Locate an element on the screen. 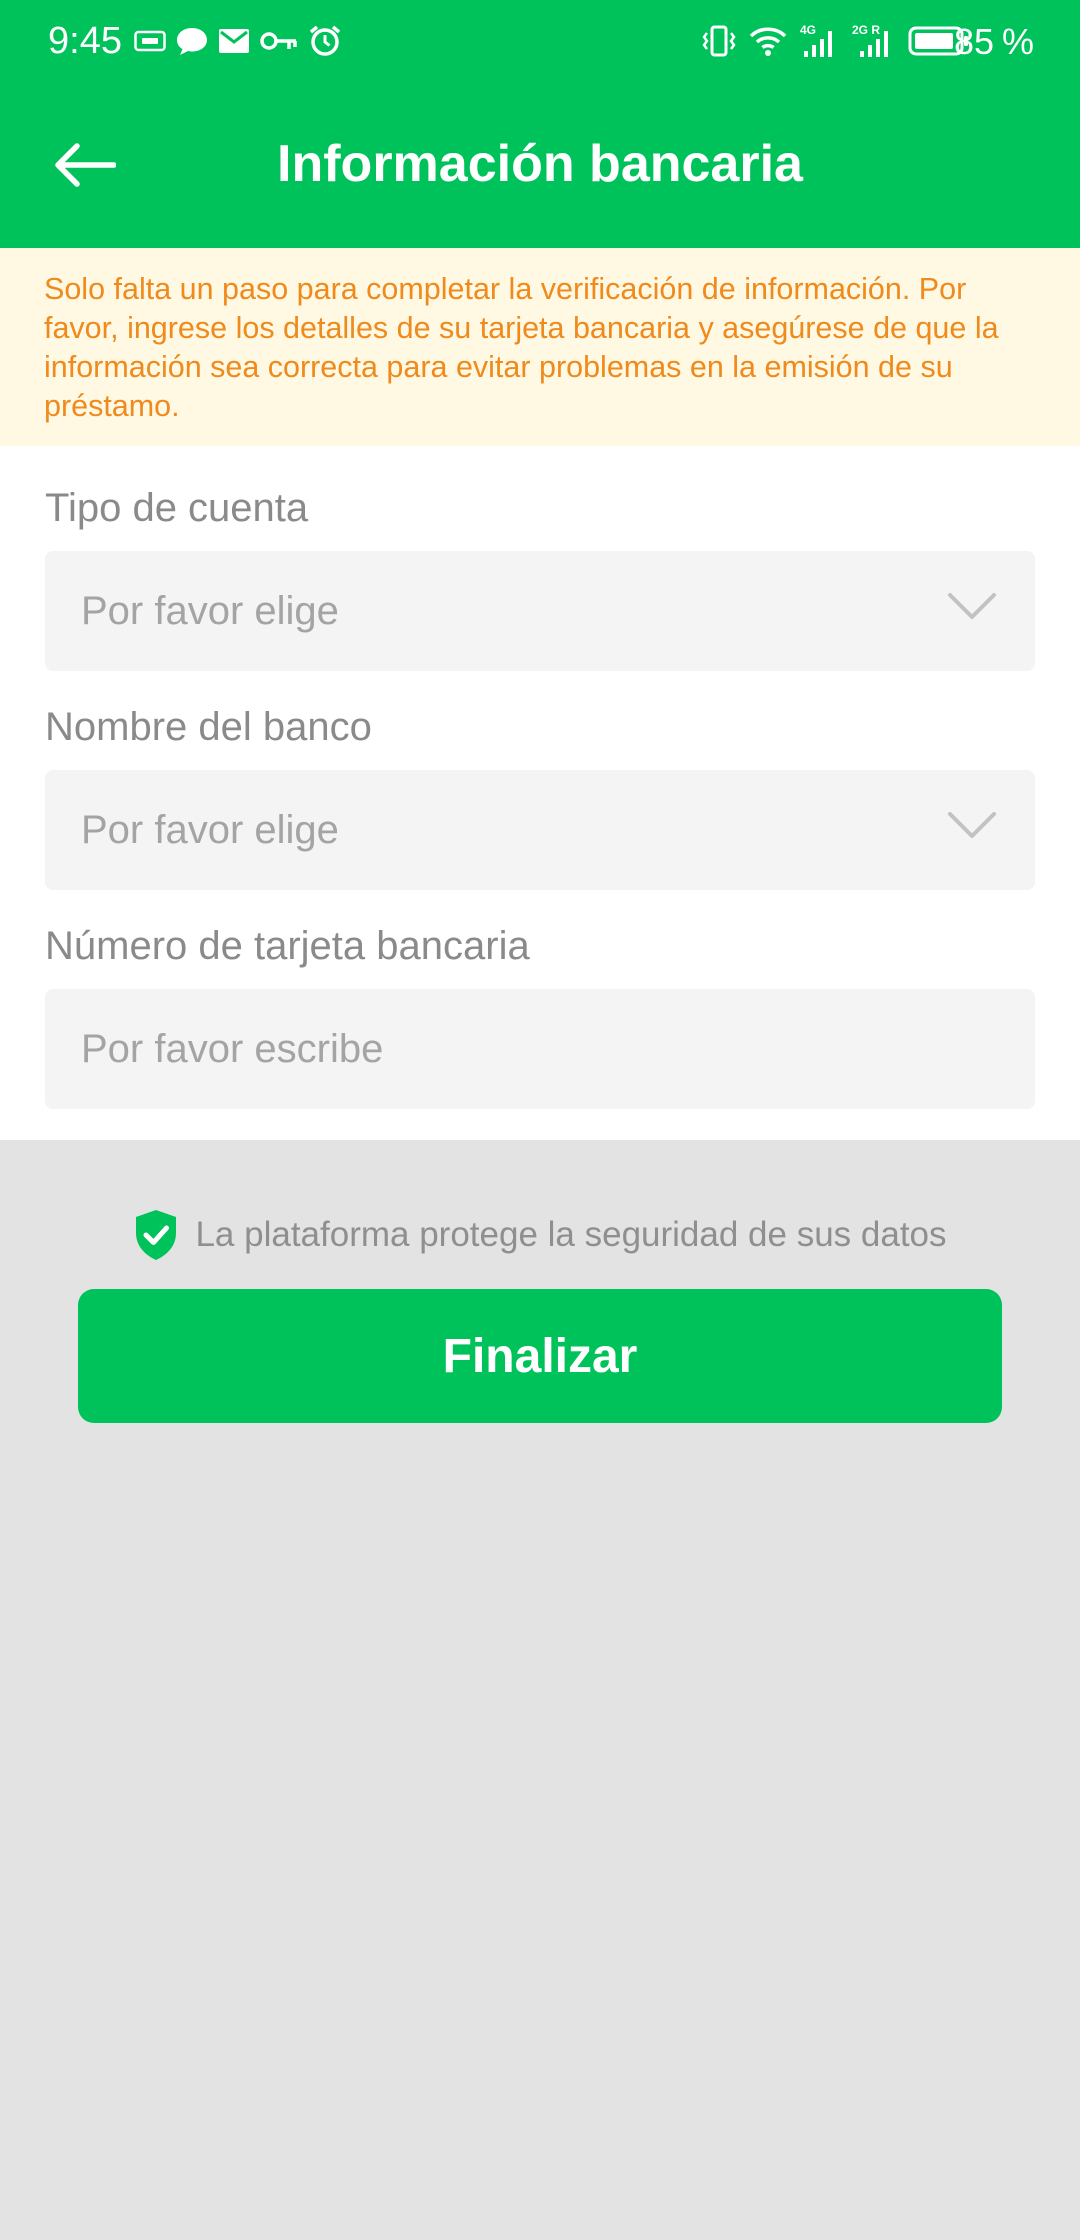 The width and height of the screenshot is (1080, 2240). top-bar: 9:45 4G 2G R 85 % Información bancaria is located at coordinates (540, 124).